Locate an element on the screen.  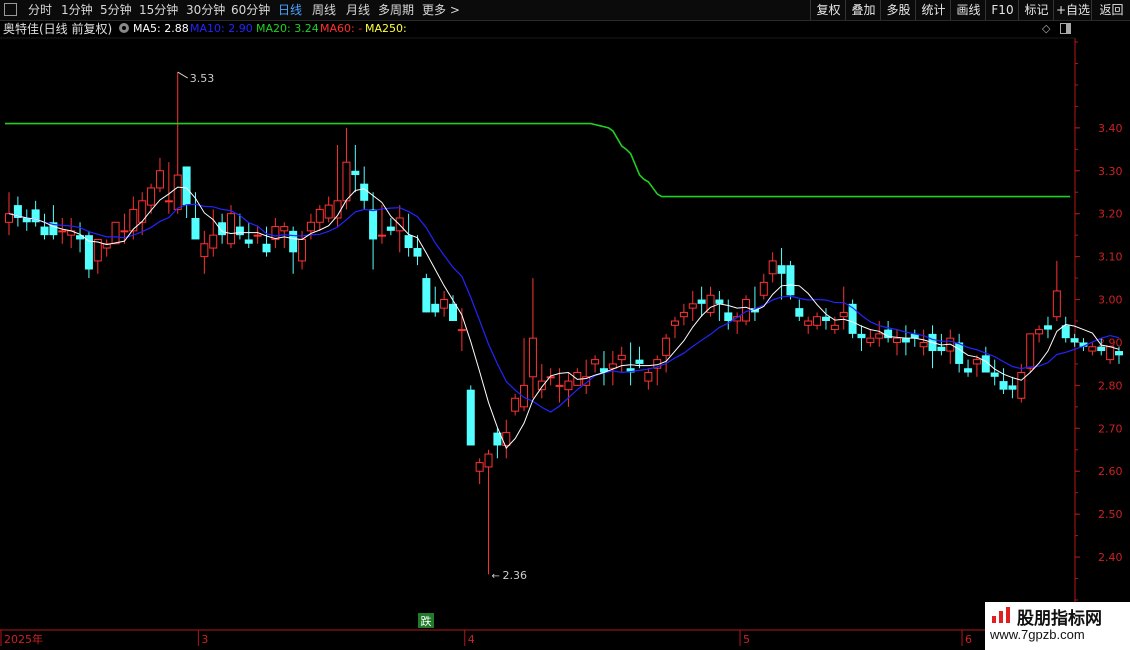
y-tick-label: 2.70 is located at coordinates (1110, 428).